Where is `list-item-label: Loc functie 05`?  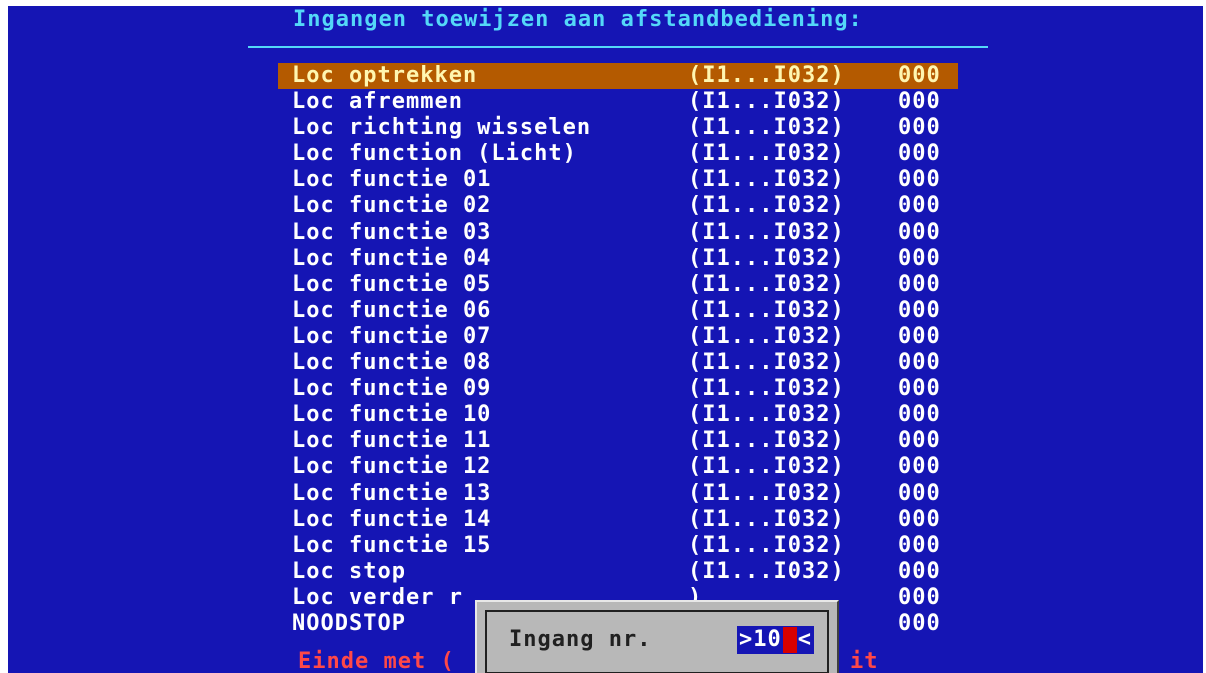
list-item-label: Loc functie 05 is located at coordinates (392, 284).